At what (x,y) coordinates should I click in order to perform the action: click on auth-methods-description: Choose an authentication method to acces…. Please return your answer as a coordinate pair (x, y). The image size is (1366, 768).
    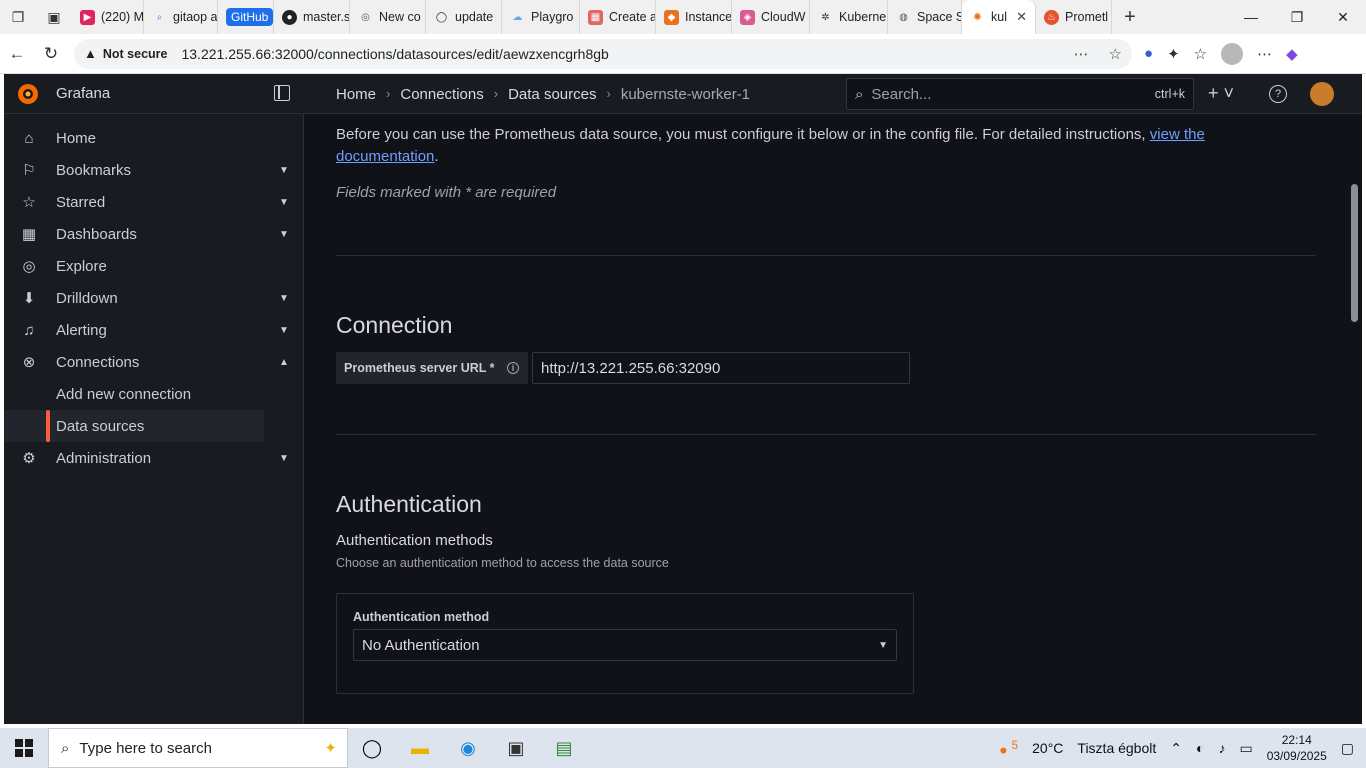
    Looking at the image, I should click on (502, 563).